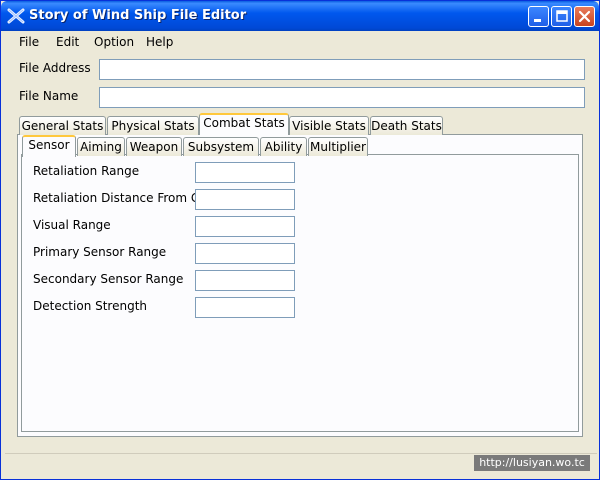 Image resolution: width=600 pixels, height=480 pixels. I want to click on file-name-label: File Name, so click(49, 96).